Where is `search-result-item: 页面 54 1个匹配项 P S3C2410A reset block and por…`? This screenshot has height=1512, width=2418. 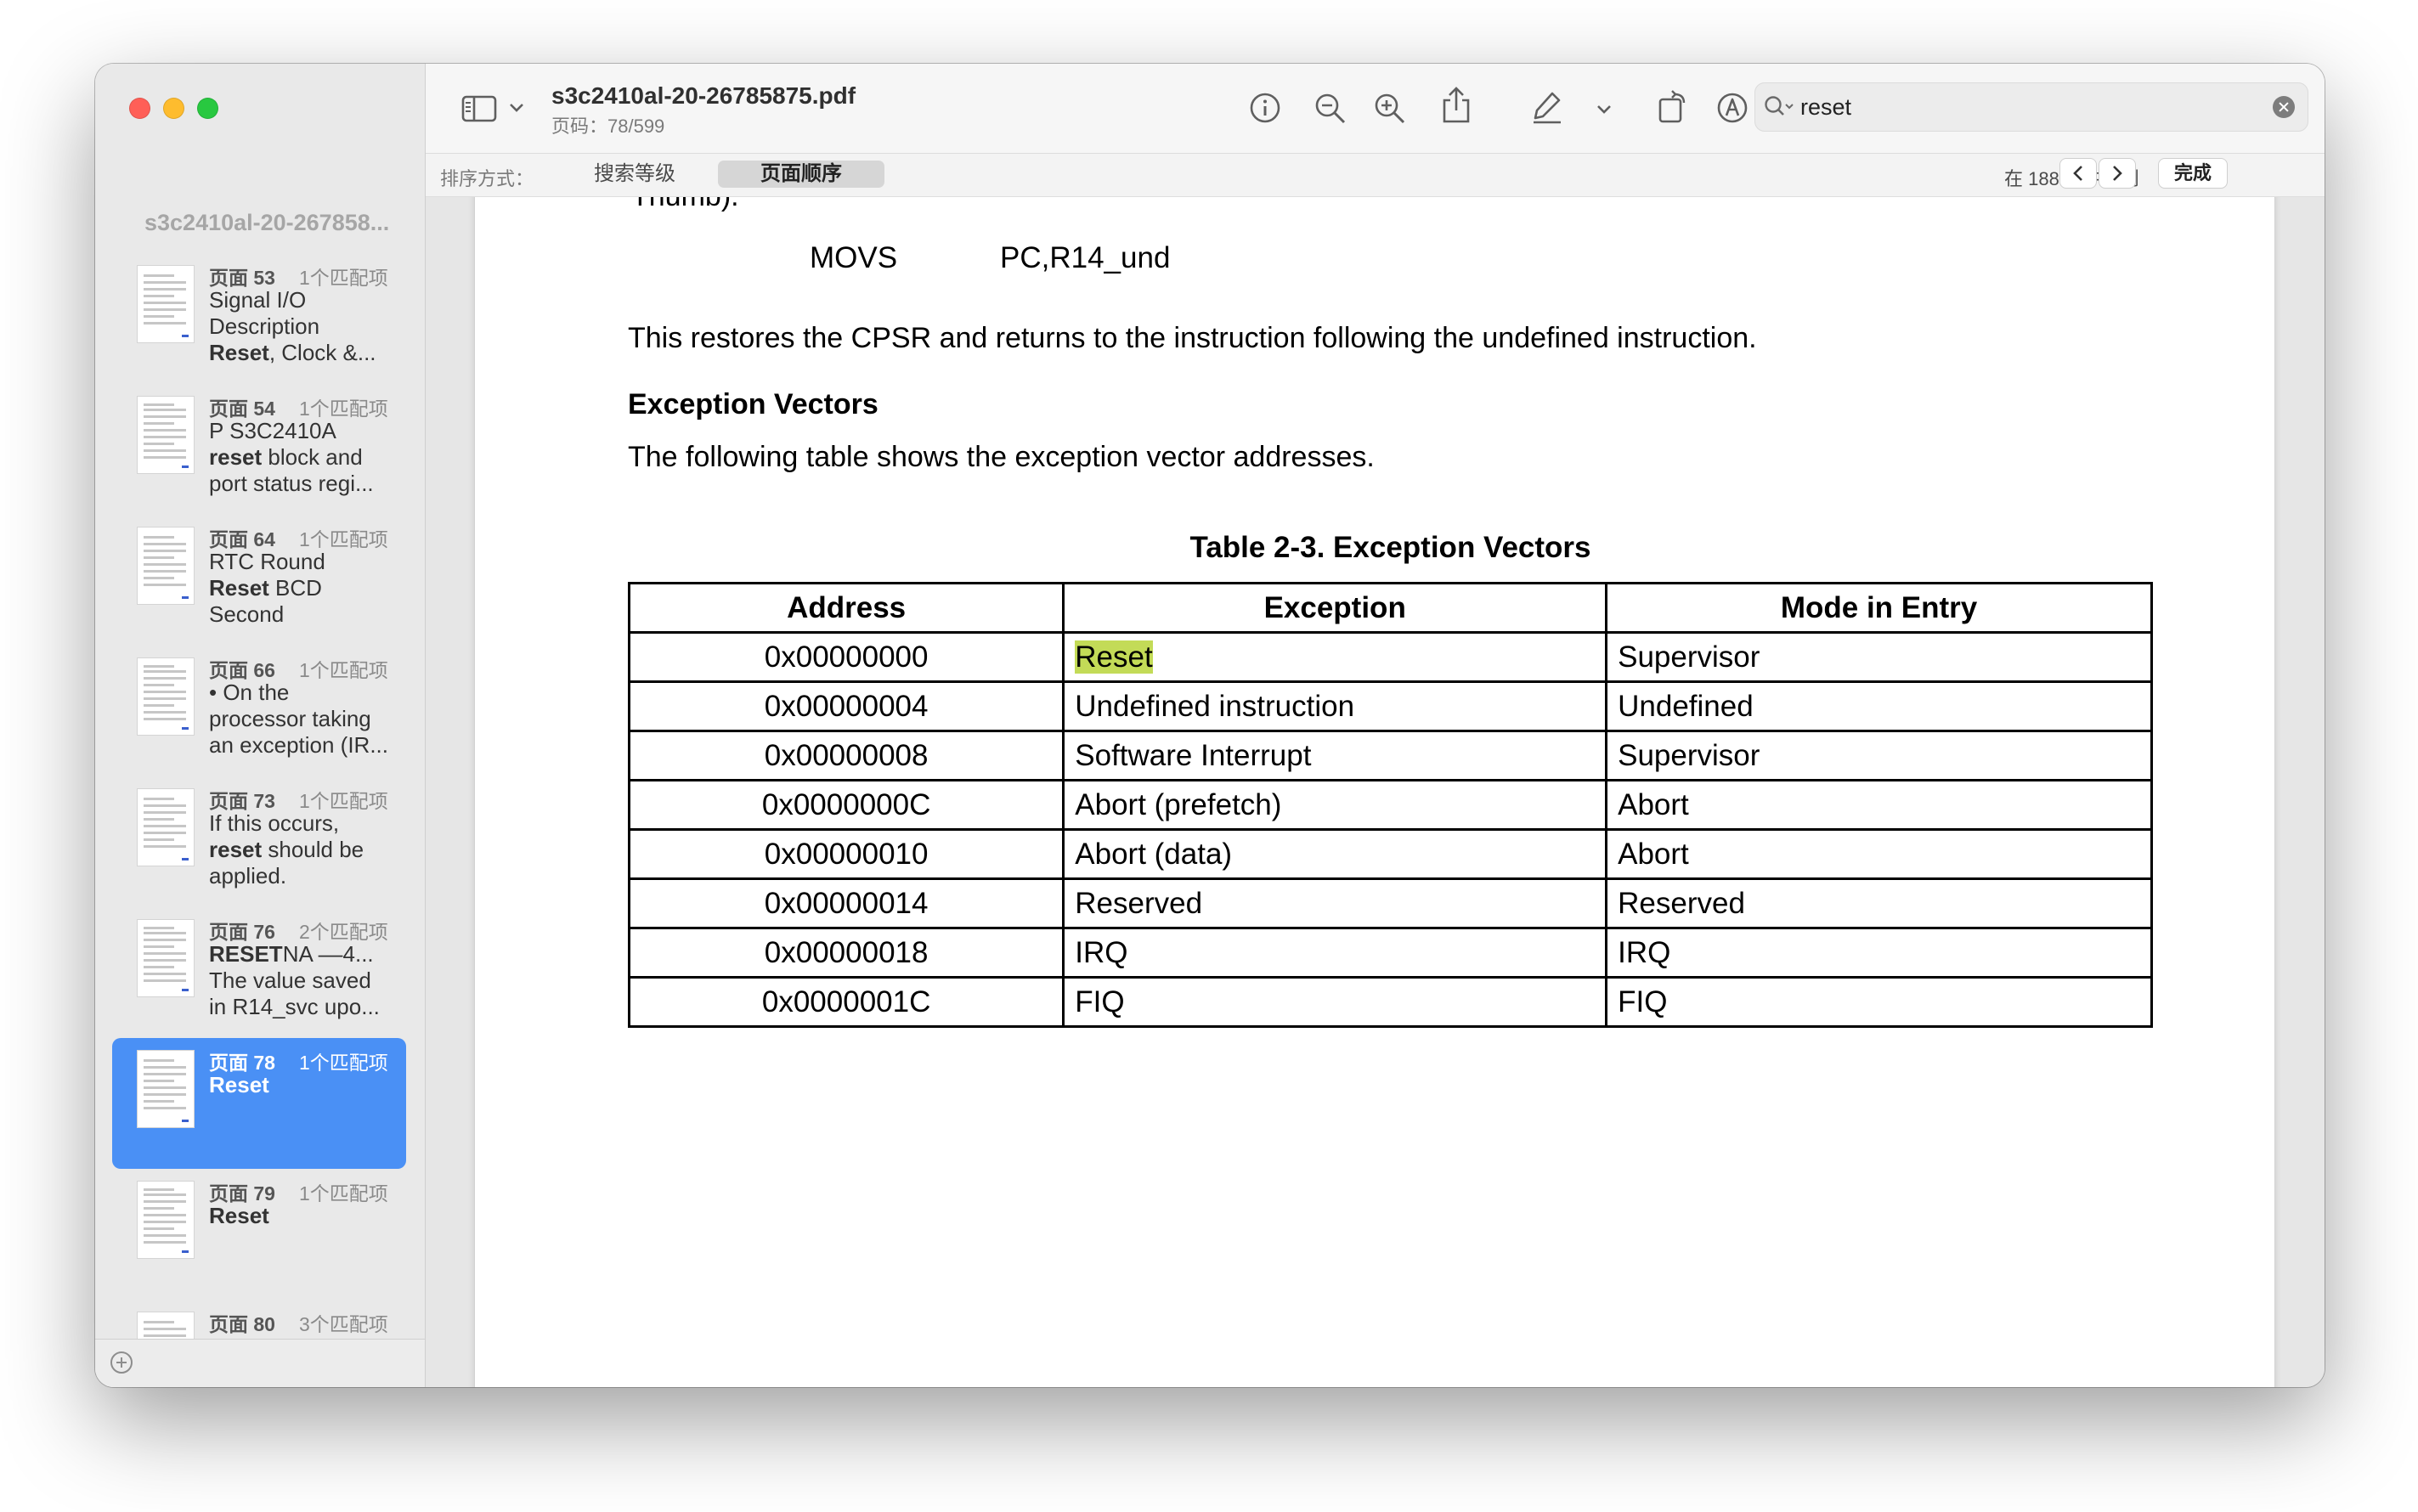
search-result-item: 页面 54 1个匹配项 P S3C2410A reset block and por… is located at coordinates (259, 449).